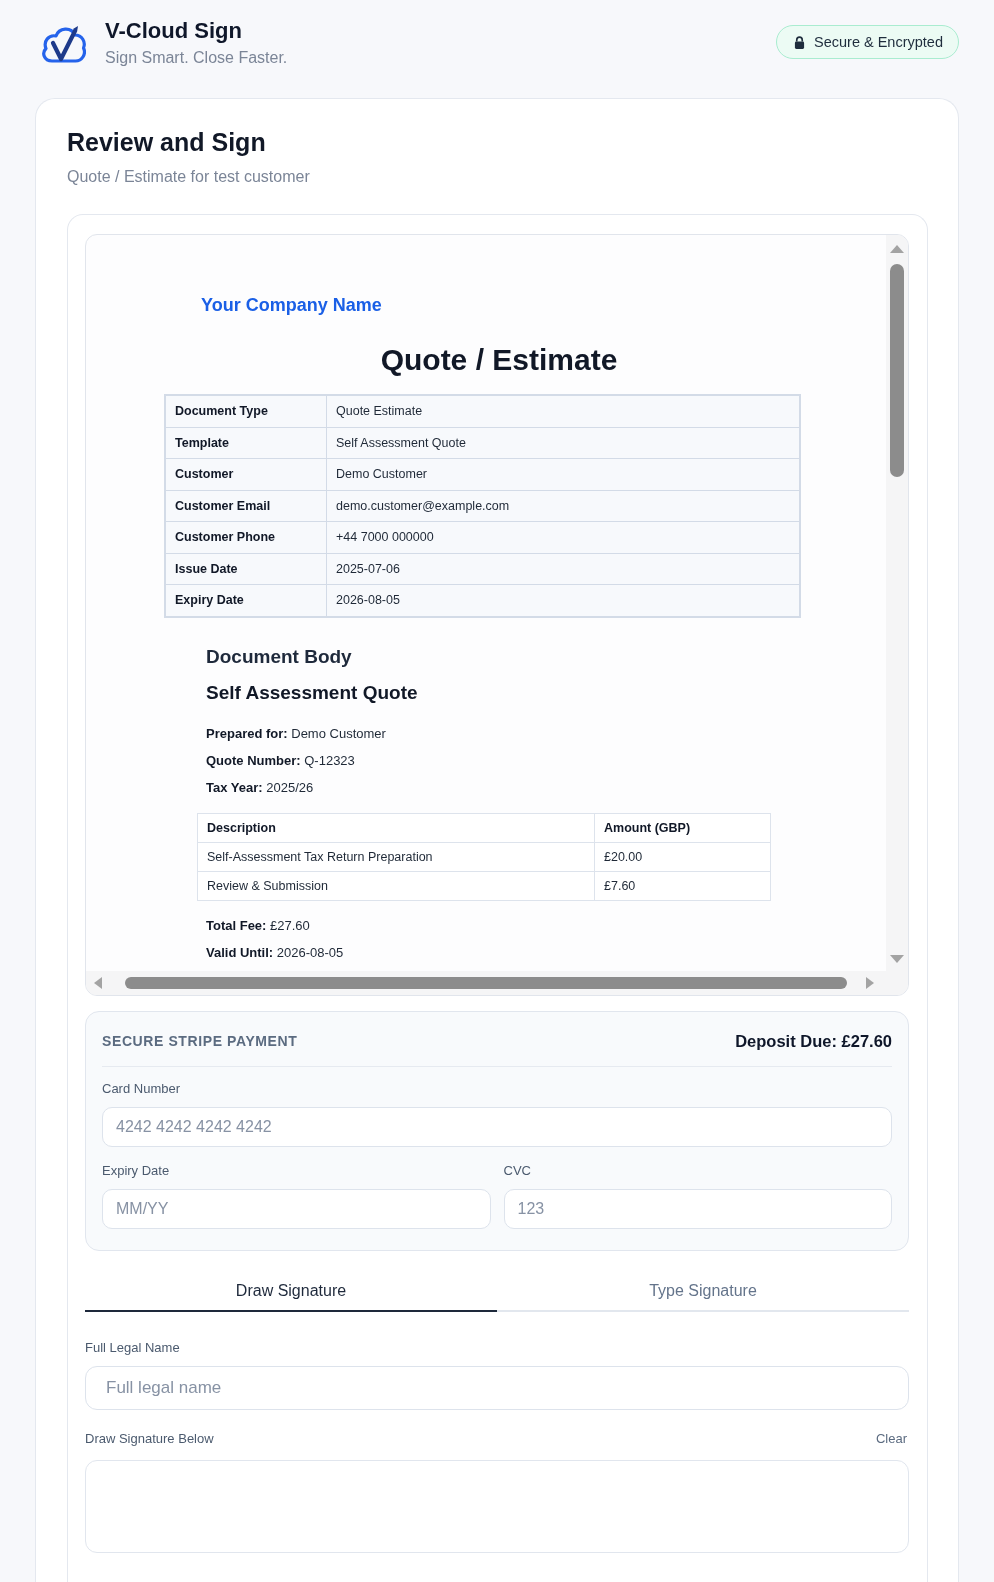 This screenshot has width=994, height=1582. What do you see at coordinates (897, 370) in the screenshot?
I see `vertical-scrollbar-thumb` at bounding box center [897, 370].